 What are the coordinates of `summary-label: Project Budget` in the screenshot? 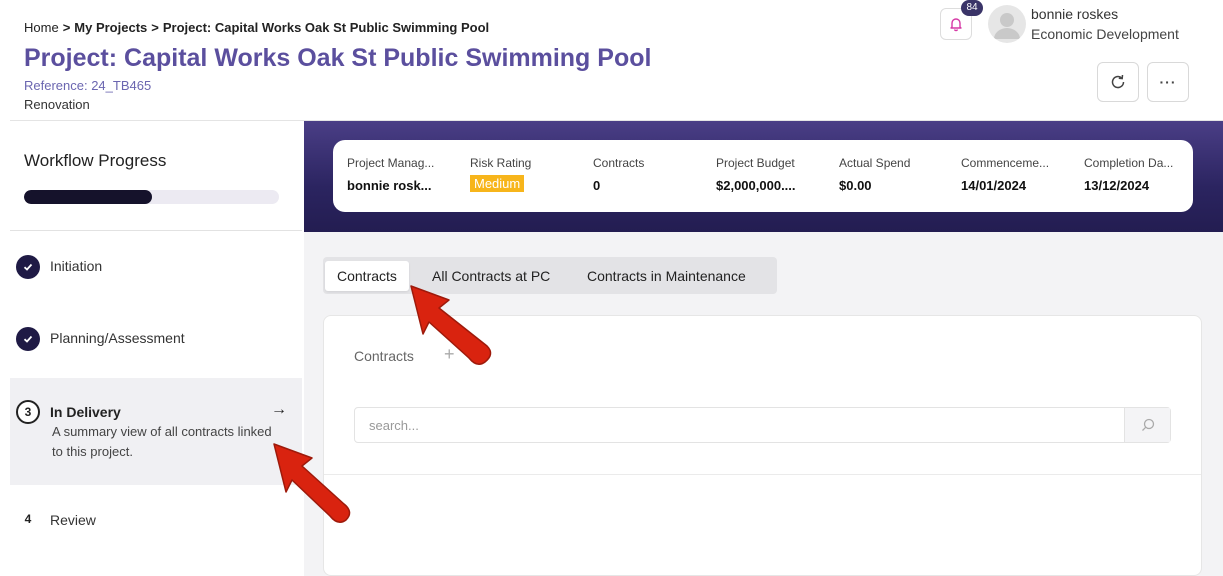 It's located at (755, 163).